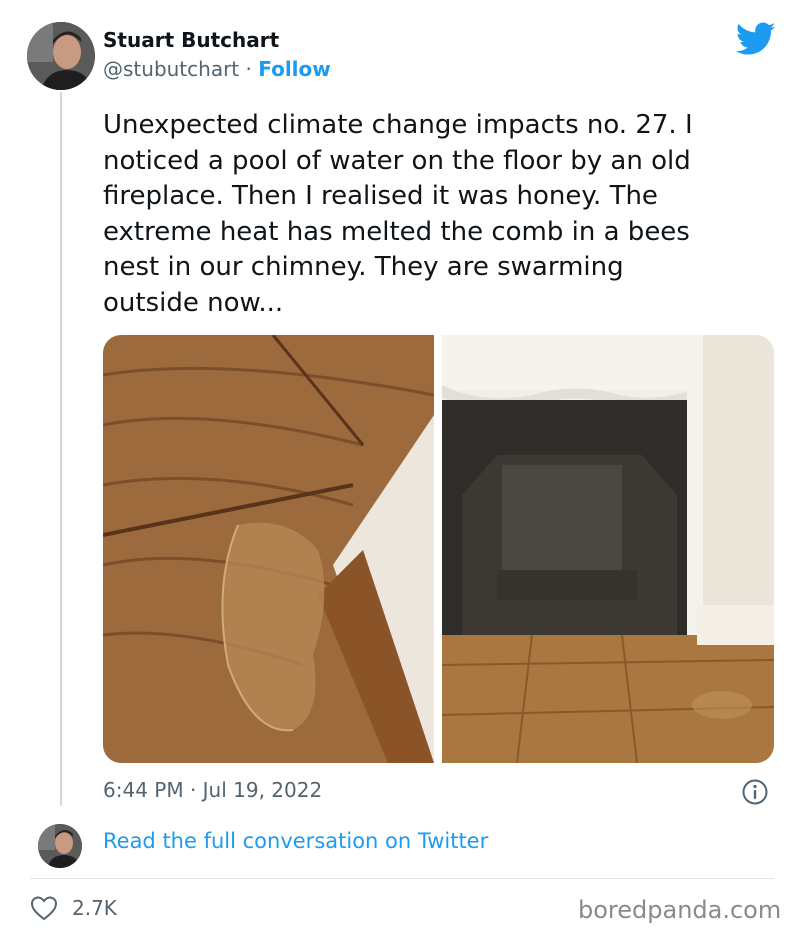  I want to click on heart-icon, so click(44, 908).